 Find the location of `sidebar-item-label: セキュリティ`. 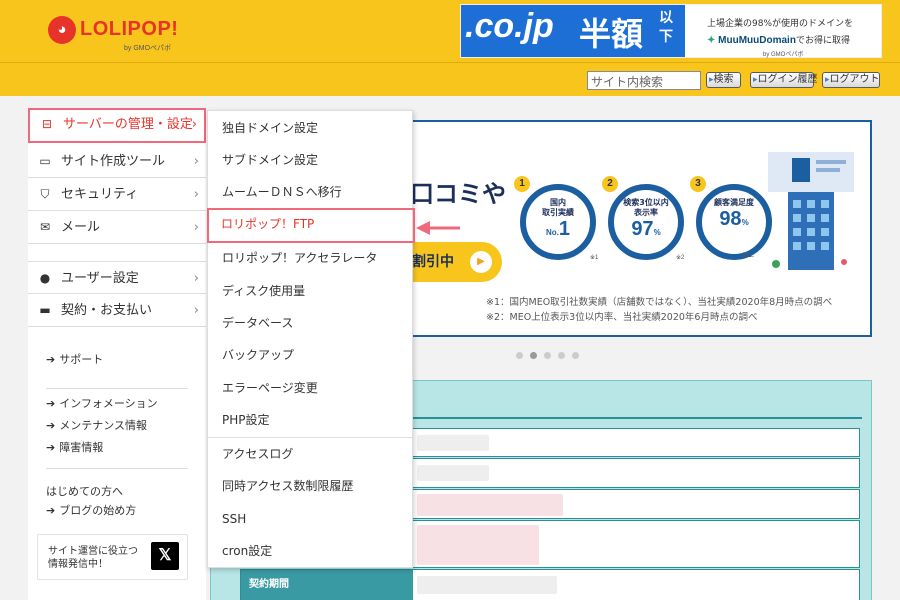

sidebar-item-label: セキュリティ is located at coordinates (100, 194).